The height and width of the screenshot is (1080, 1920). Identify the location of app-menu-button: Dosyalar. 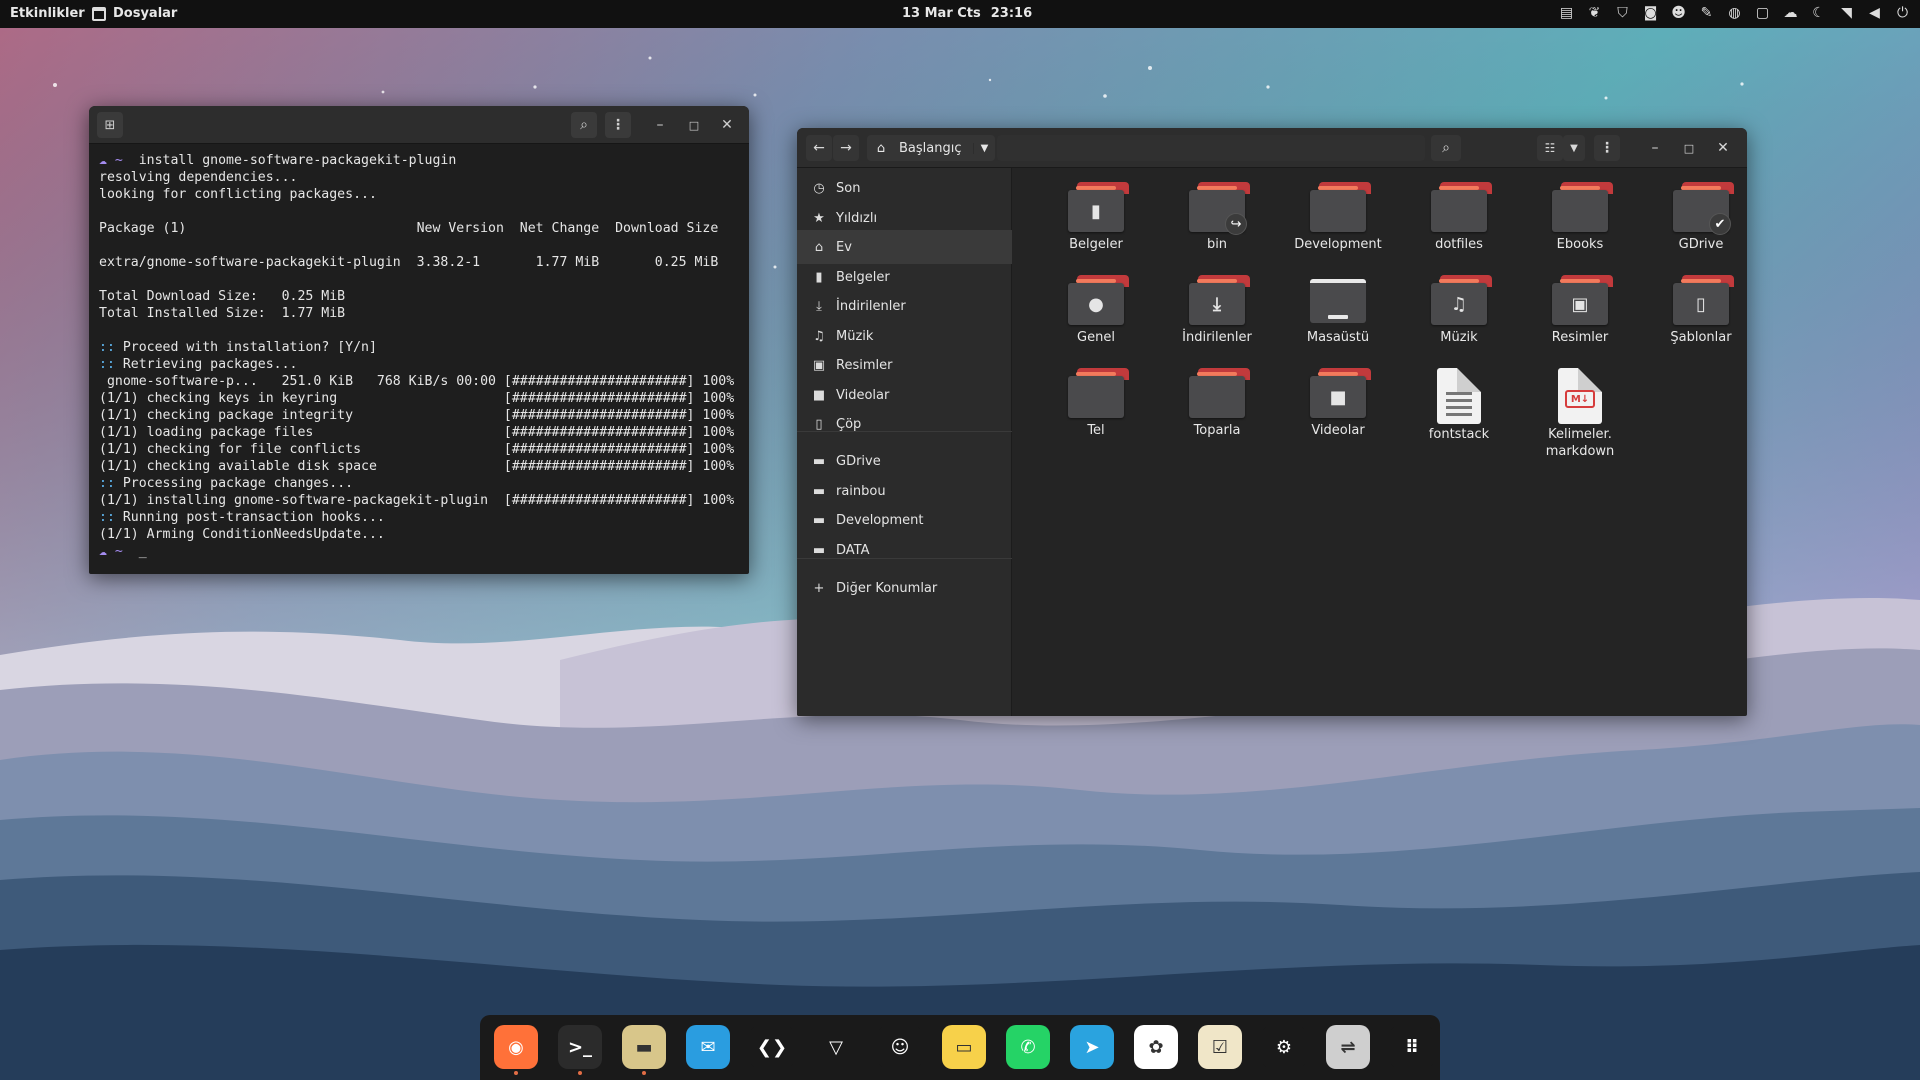
(134, 13).